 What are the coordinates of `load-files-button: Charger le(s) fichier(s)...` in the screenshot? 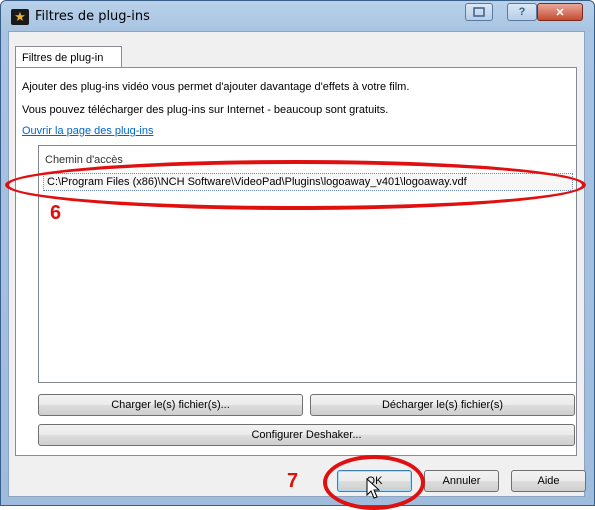 It's located at (170, 405).